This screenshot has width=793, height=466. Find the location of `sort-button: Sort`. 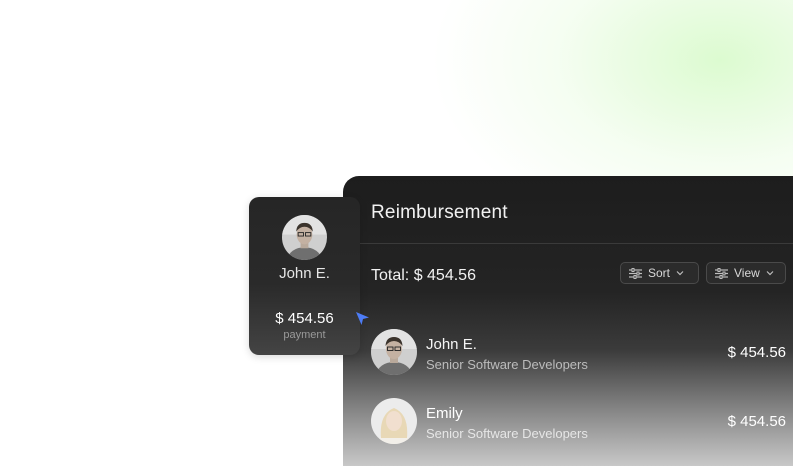

sort-button: Sort is located at coordinates (659, 273).